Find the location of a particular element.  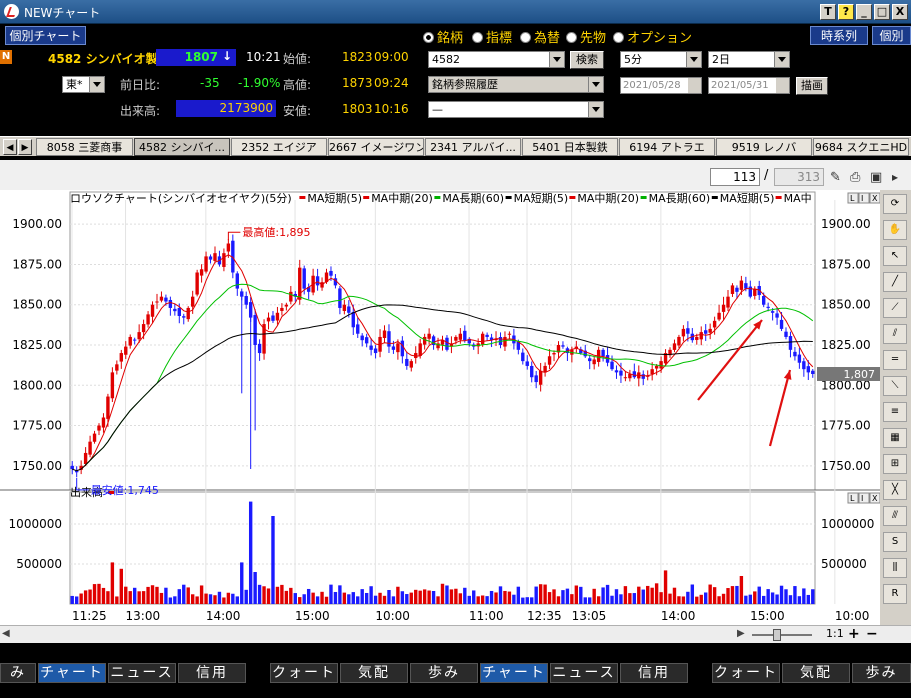

close-button: X is located at coordinates (900, 12).